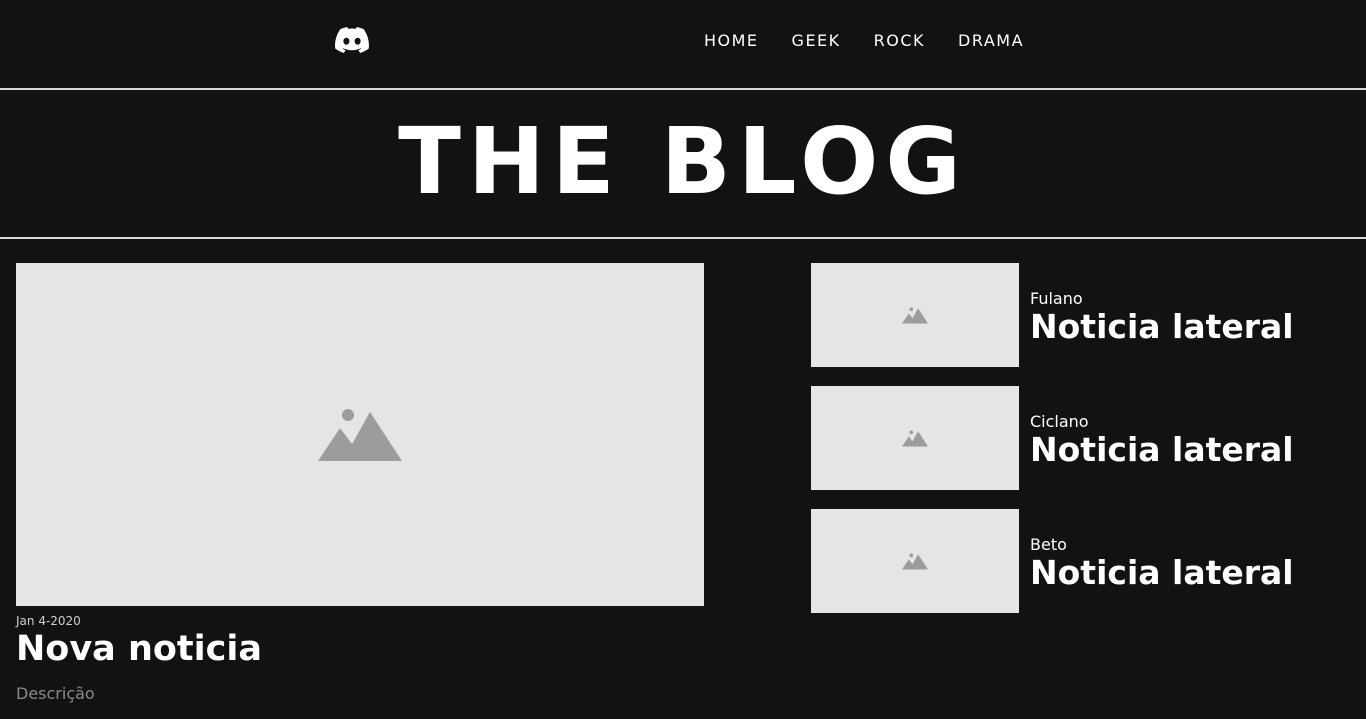 This screenshot has width=1366, height=719. I want to click on nav-link-rock: ROCK, so click(899, 40).